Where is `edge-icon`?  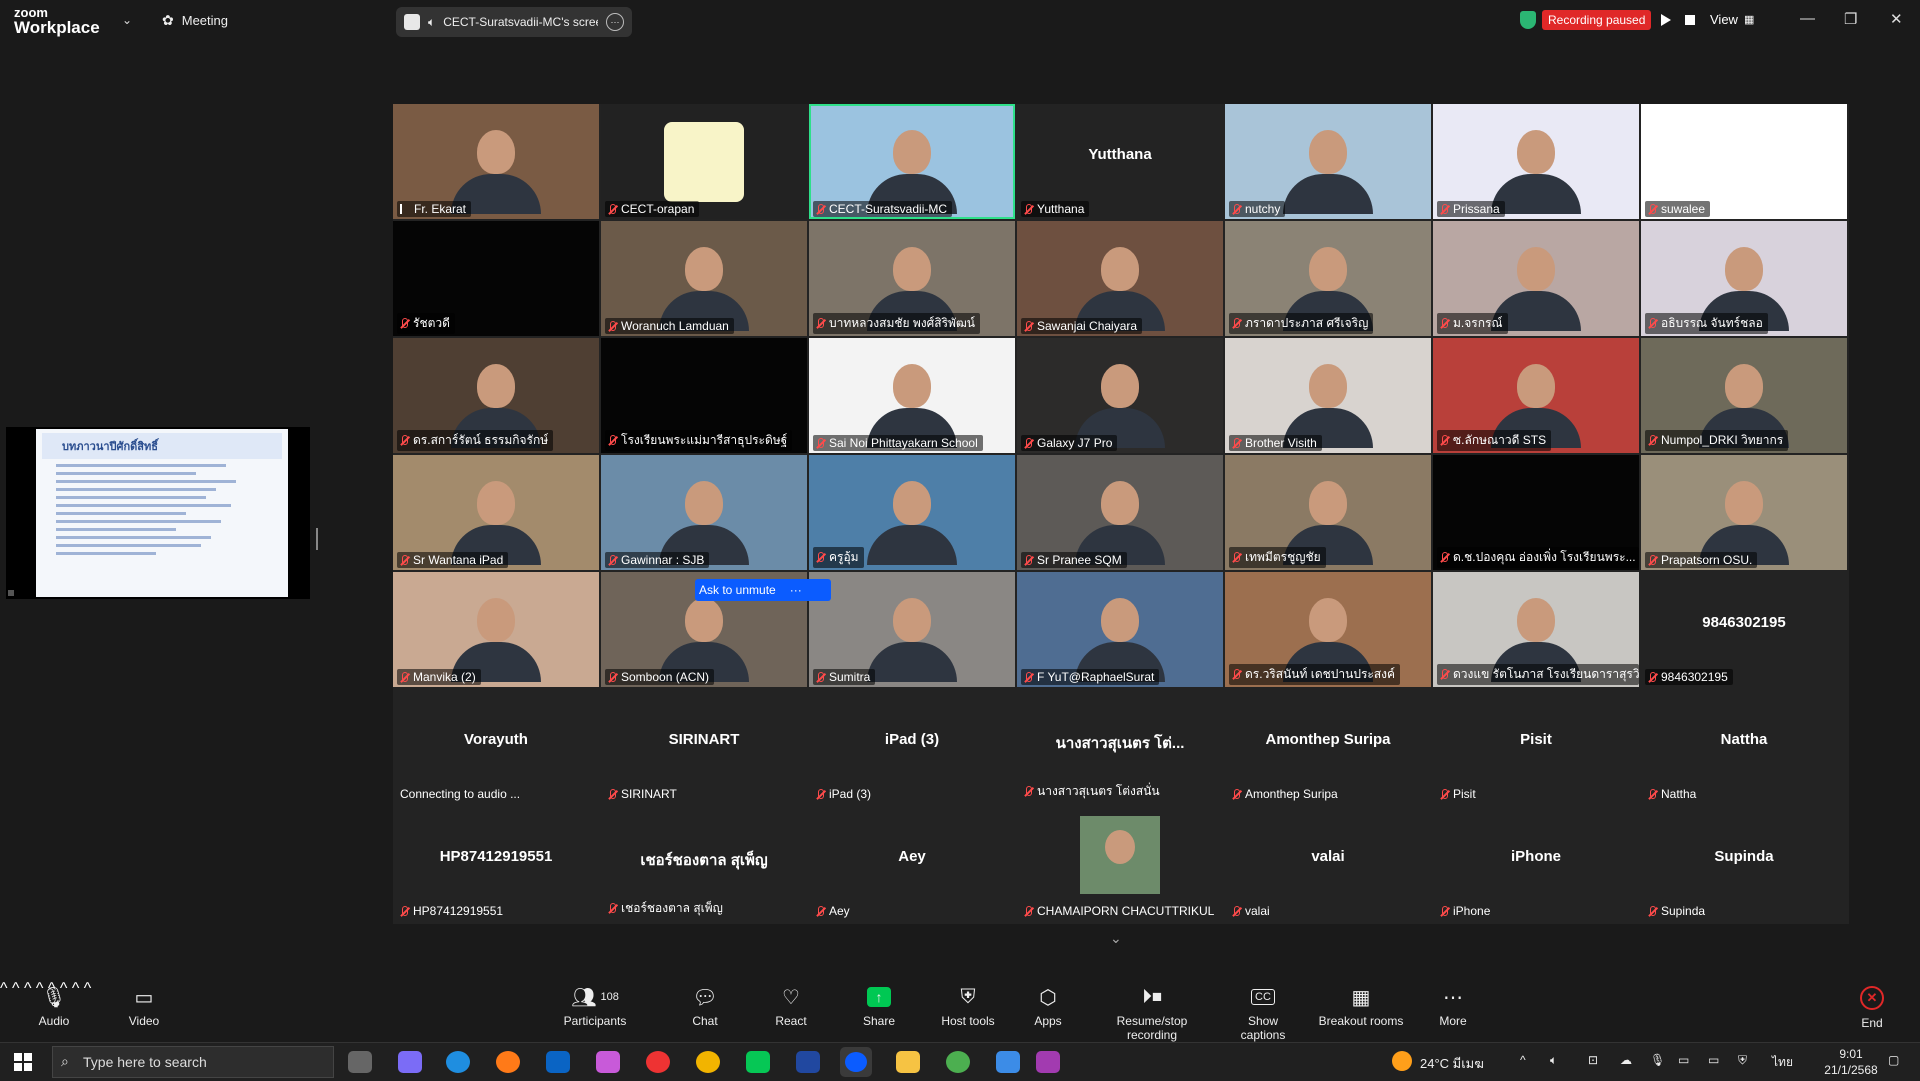
edge-icon is located at coordinates (458, 1062).